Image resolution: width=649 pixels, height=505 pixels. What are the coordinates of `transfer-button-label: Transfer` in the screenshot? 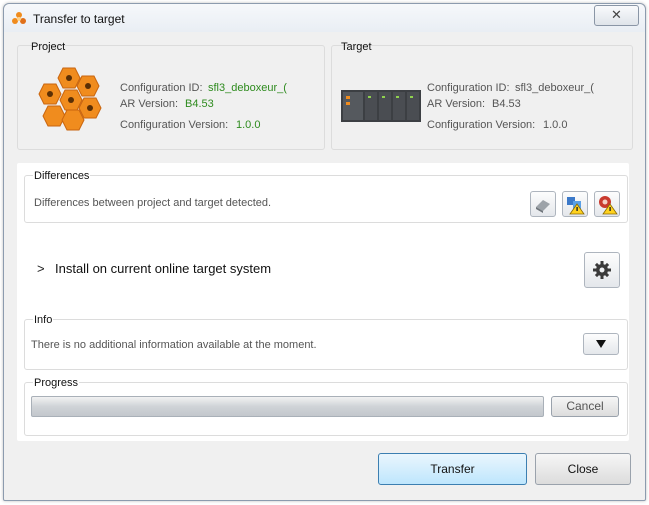 It's located at (452, 469).